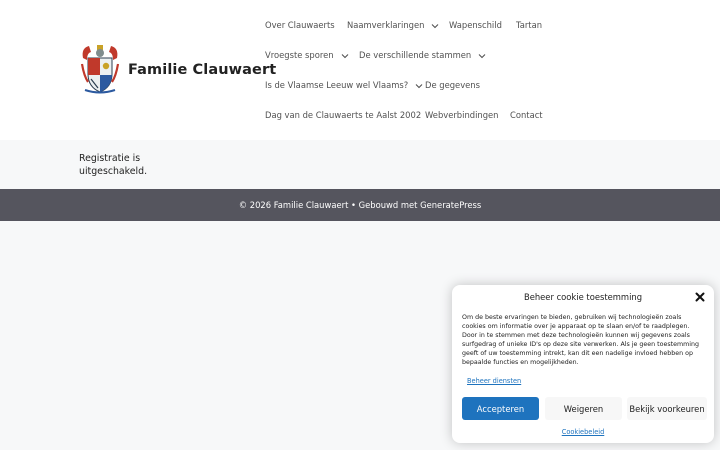 The height and width of the screenshot is (450, 720). What do you see at coordinates (337, 85) in the screenshot?
I see `nav-item-label: Is de Vlaamse Leeuw wel Vlaams?` at bounding box center [337, 85].